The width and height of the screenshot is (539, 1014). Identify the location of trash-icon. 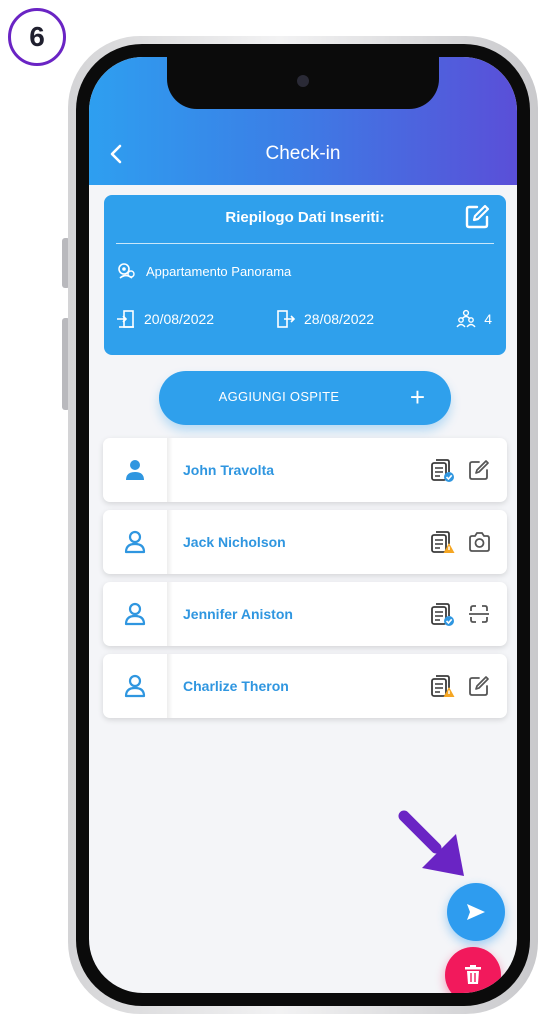
(473, 974).